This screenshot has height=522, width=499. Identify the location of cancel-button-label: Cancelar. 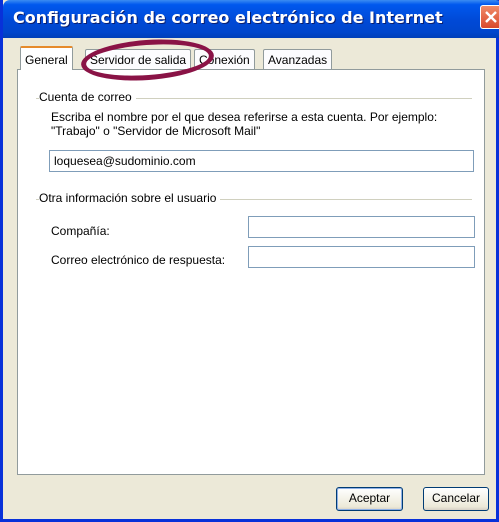
(456, 498).